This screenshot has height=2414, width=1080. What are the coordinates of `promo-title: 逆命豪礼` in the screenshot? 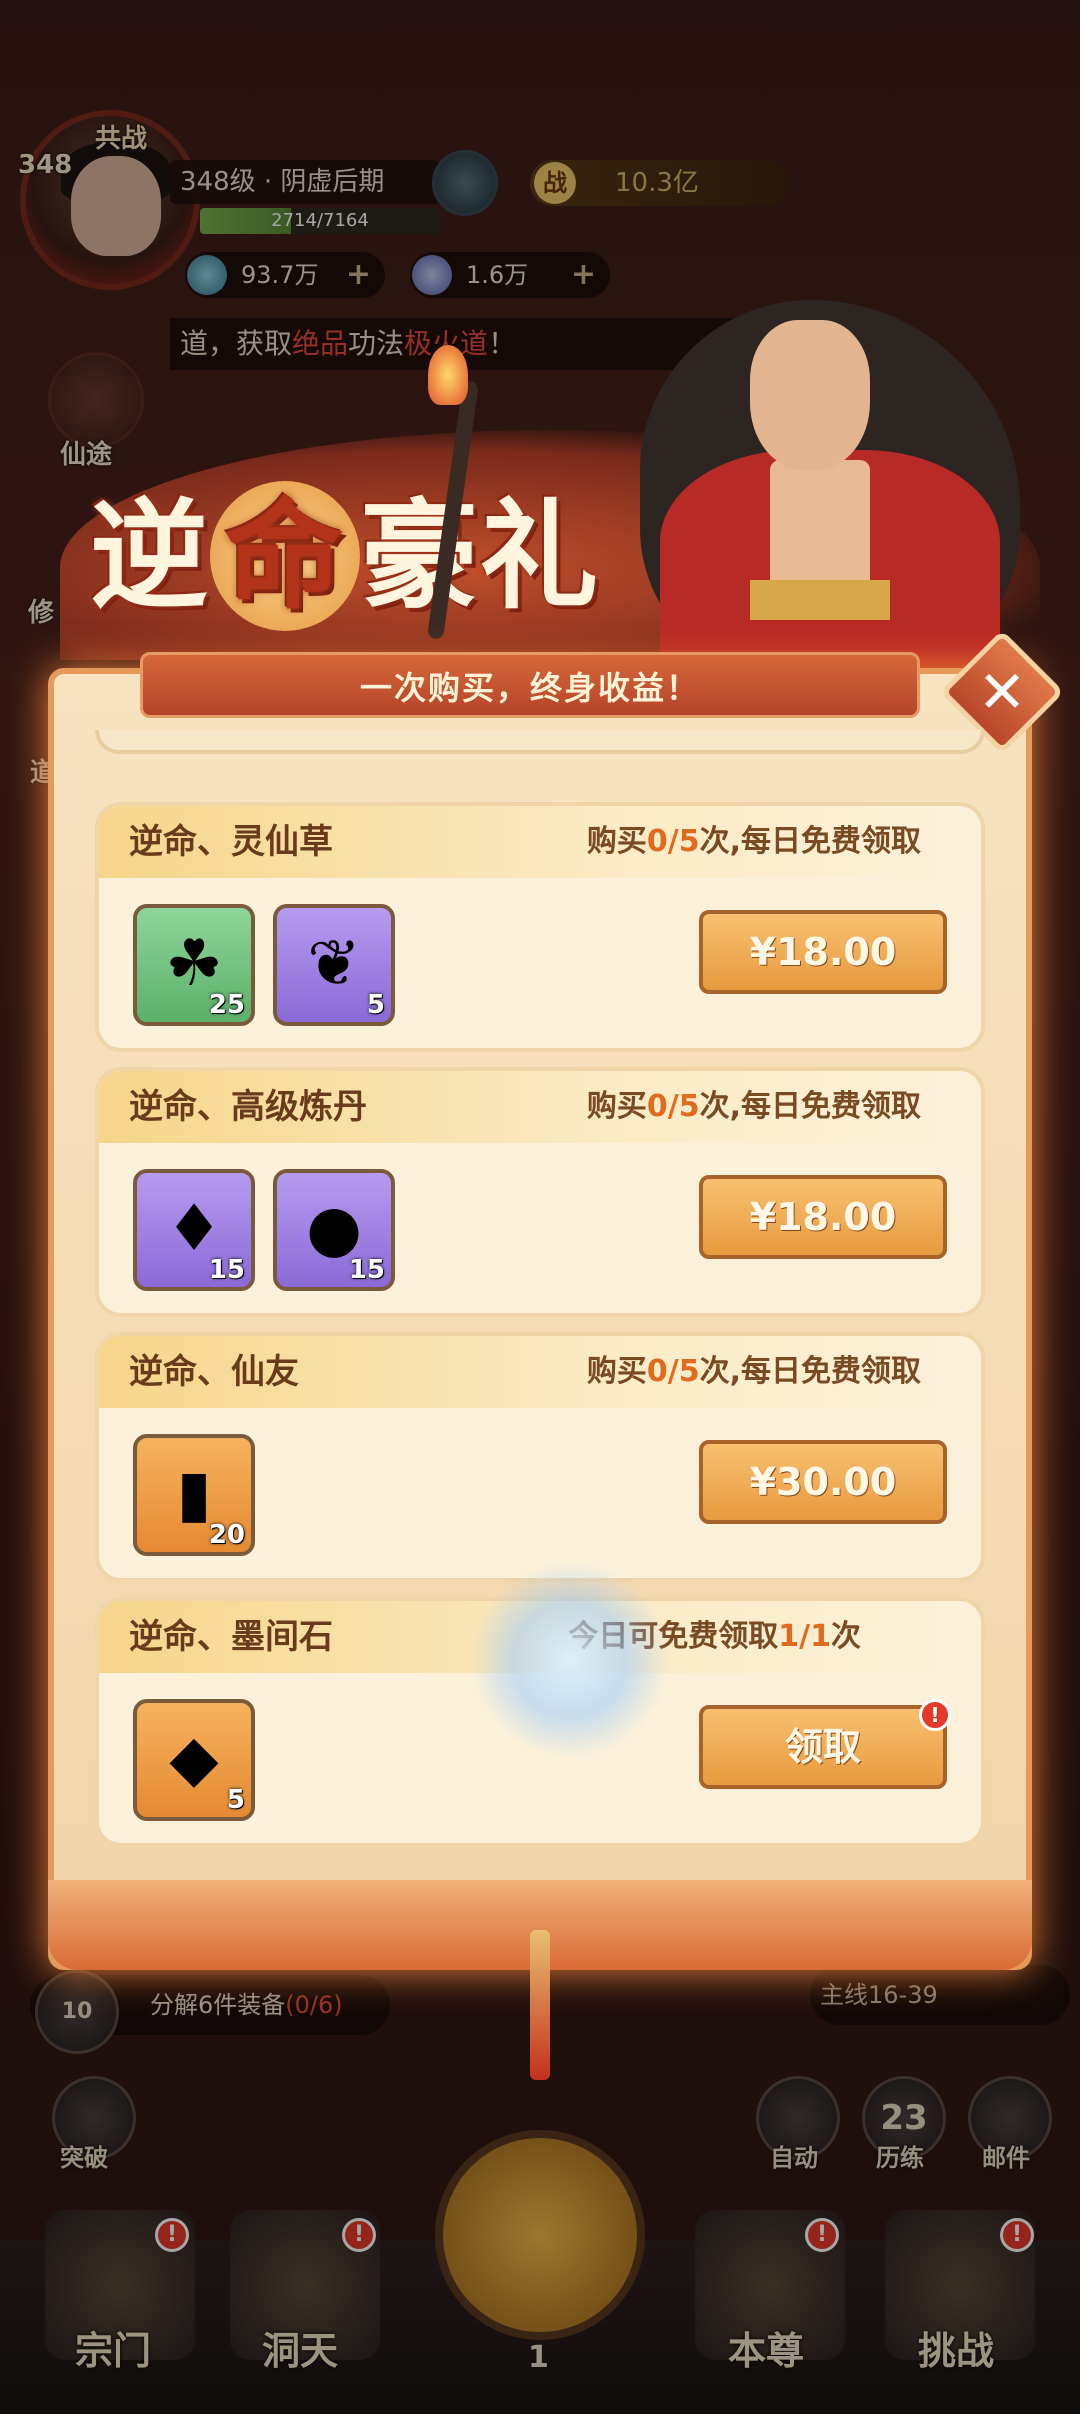 It's located at (345, 545).